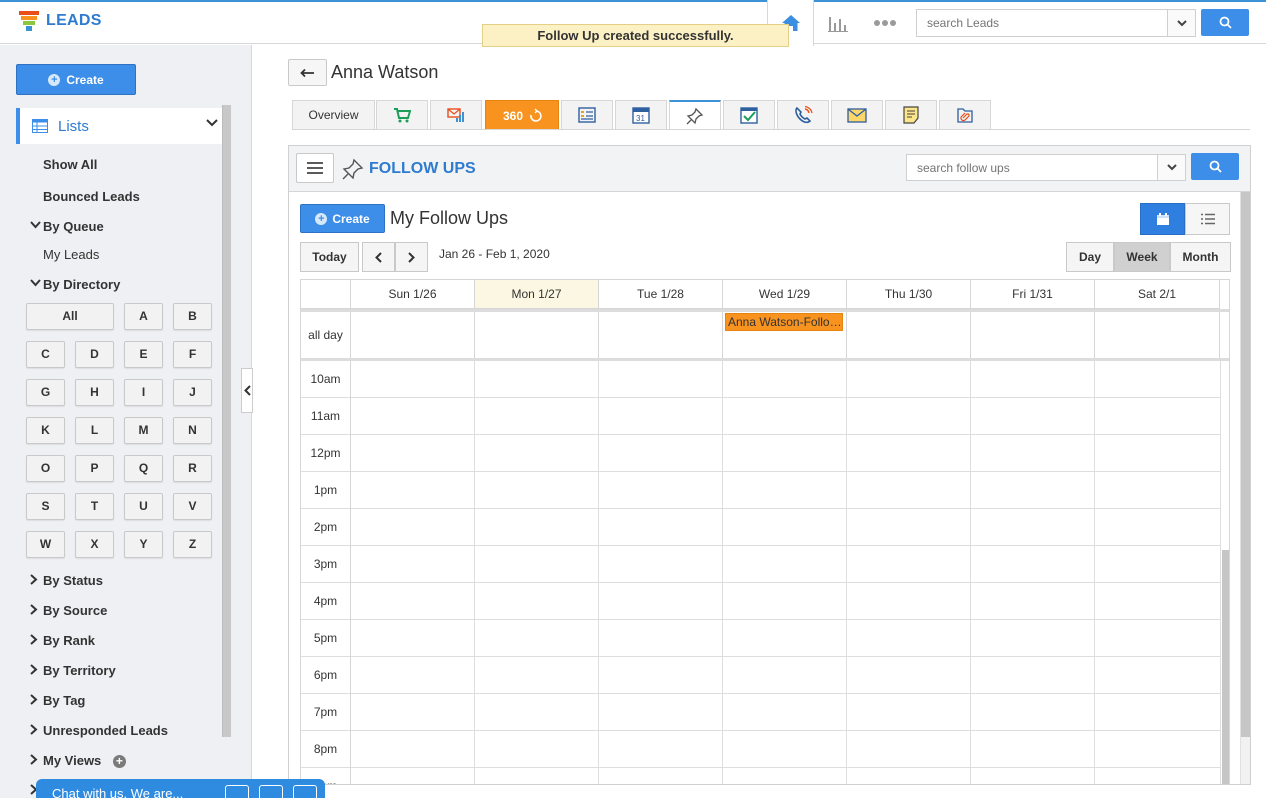  Describe the element at coordinates (1200, 257) in the screenshot. I see `month-view-button: Month` at that location.